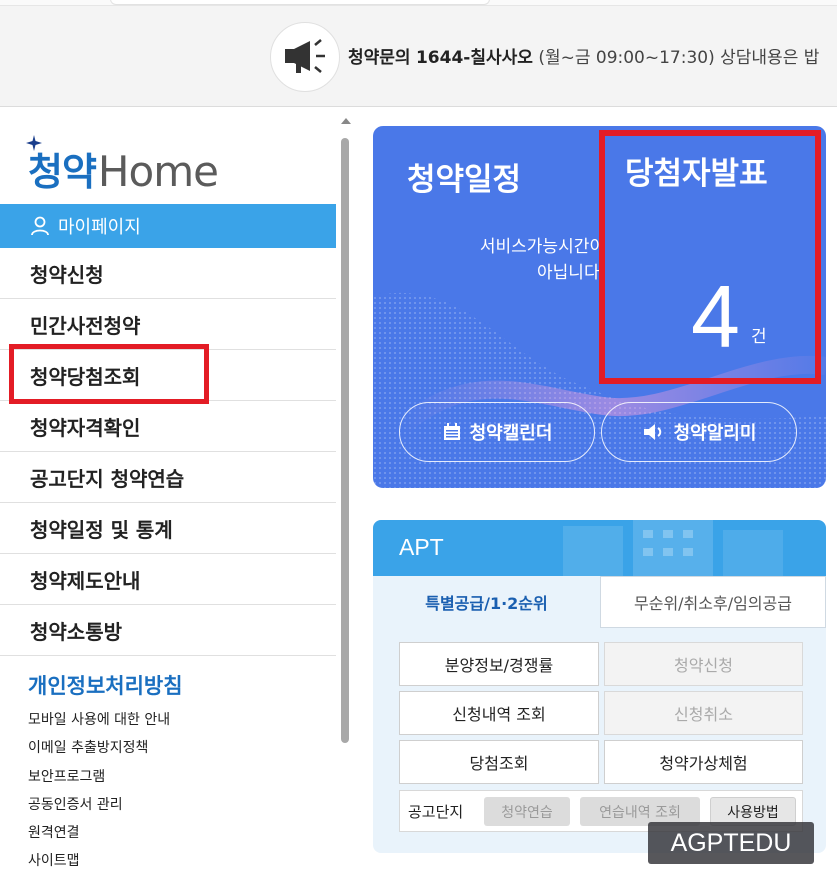  What do you see at coordinates (168, 528) in the screenshot?
I see `nav-item-schedule-stats: 청약일정 및 통계` at bounding box center [168, 528].